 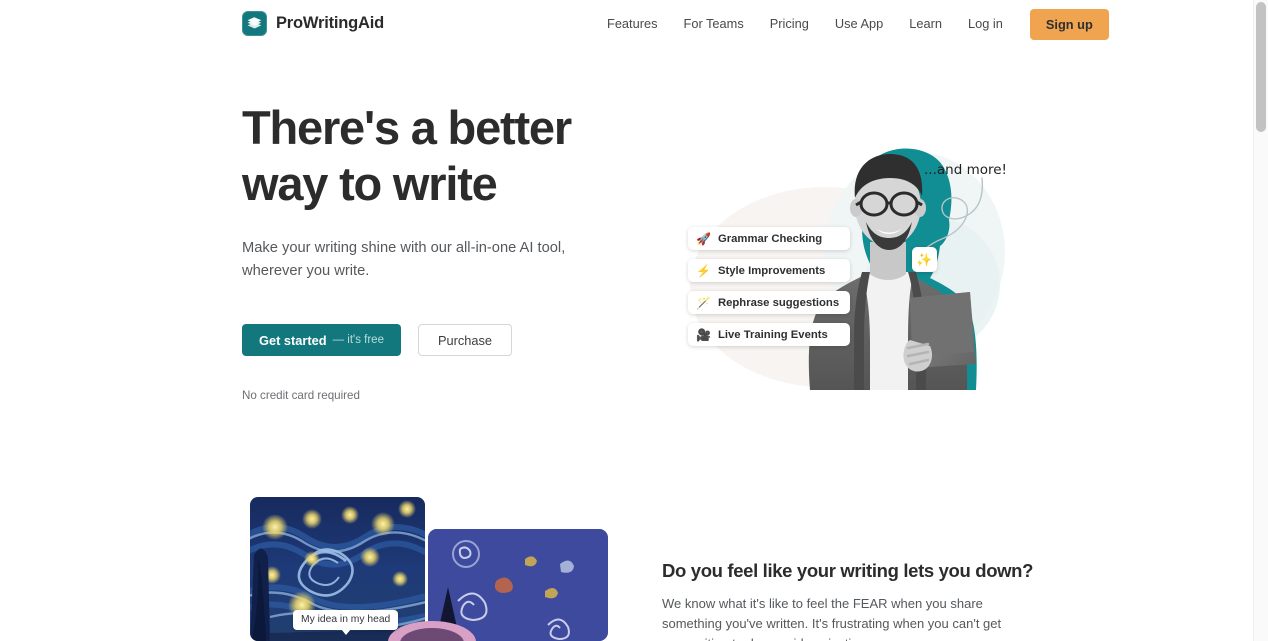 What do you see at coordinates (330, 23) in the screenshot?
I see `brand-name: ProWritingAid` at bounding box center [330, 23].